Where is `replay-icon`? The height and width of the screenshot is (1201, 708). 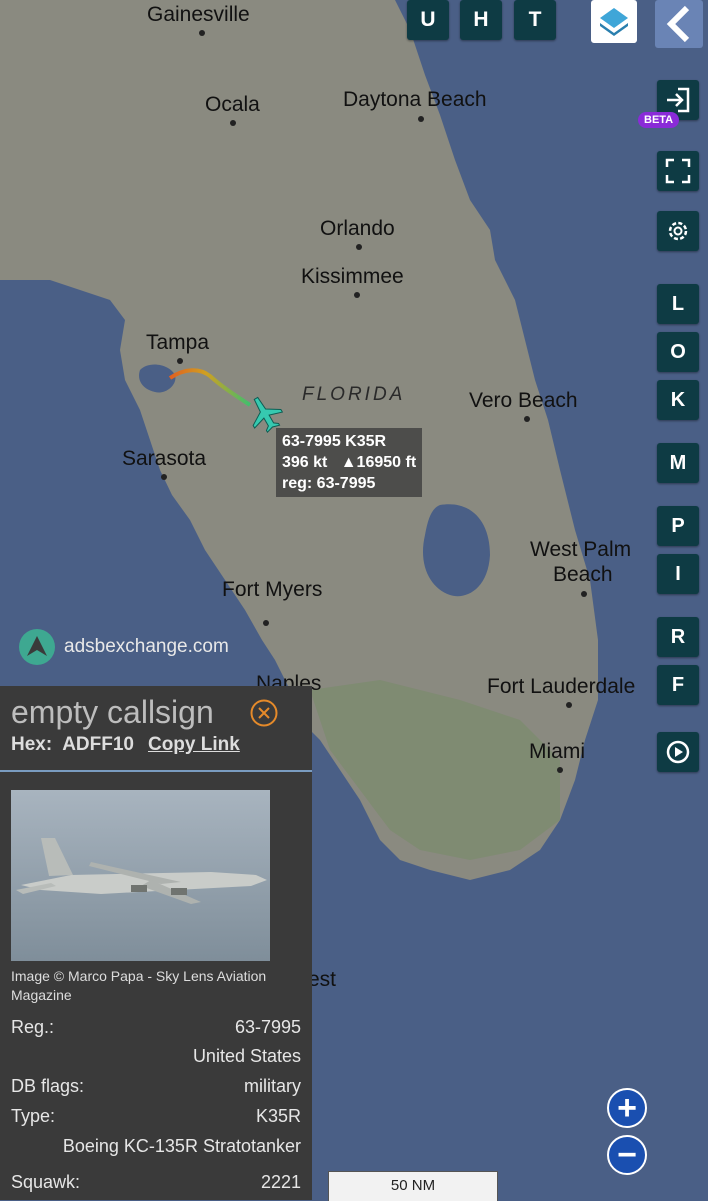 replay-icon is located at coordinates (678, 752).